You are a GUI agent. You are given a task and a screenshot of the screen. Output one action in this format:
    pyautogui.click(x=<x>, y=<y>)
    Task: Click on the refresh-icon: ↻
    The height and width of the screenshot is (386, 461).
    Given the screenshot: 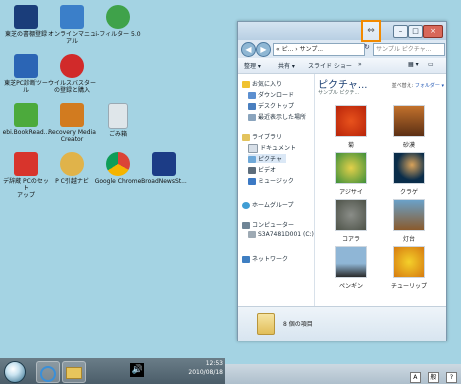 What is the action you would take?
    pyautogui.click(x=367, y=47)
    